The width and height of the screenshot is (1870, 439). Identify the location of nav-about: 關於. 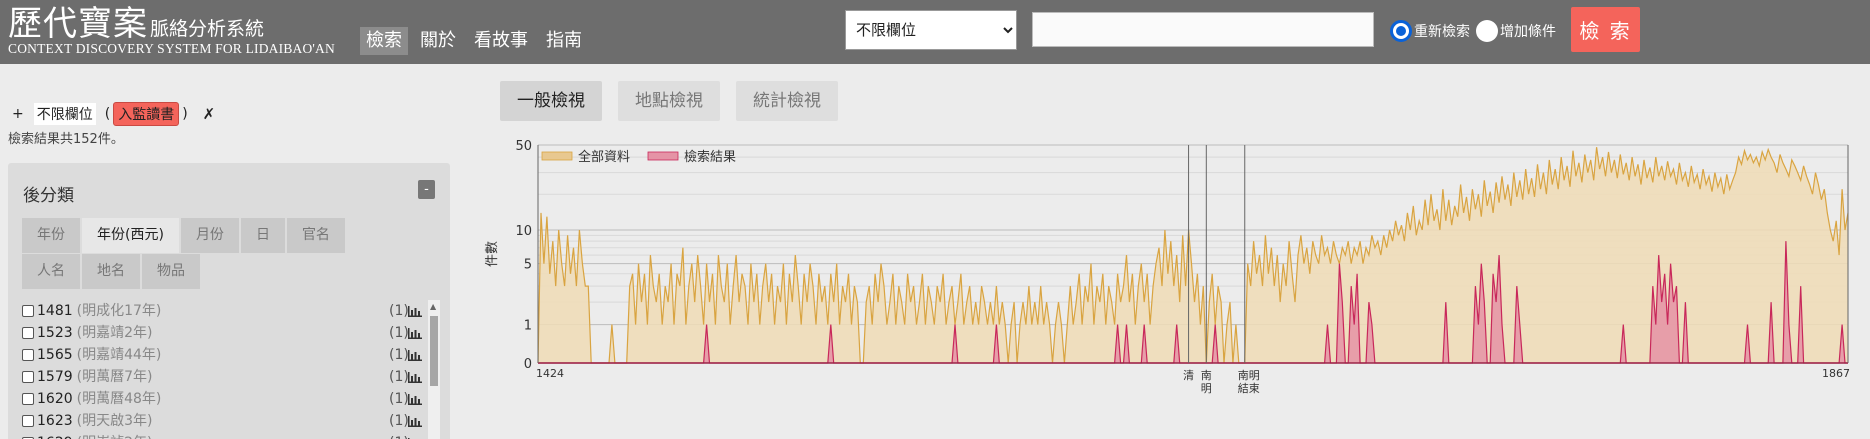
(438, 41).